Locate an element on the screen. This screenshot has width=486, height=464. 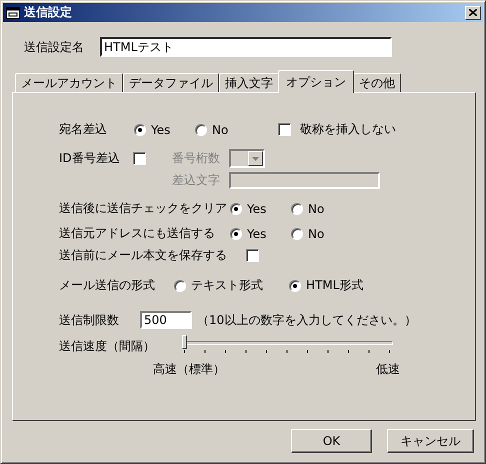
option-label: ID番号差込 is located at coordinates (90, 158).